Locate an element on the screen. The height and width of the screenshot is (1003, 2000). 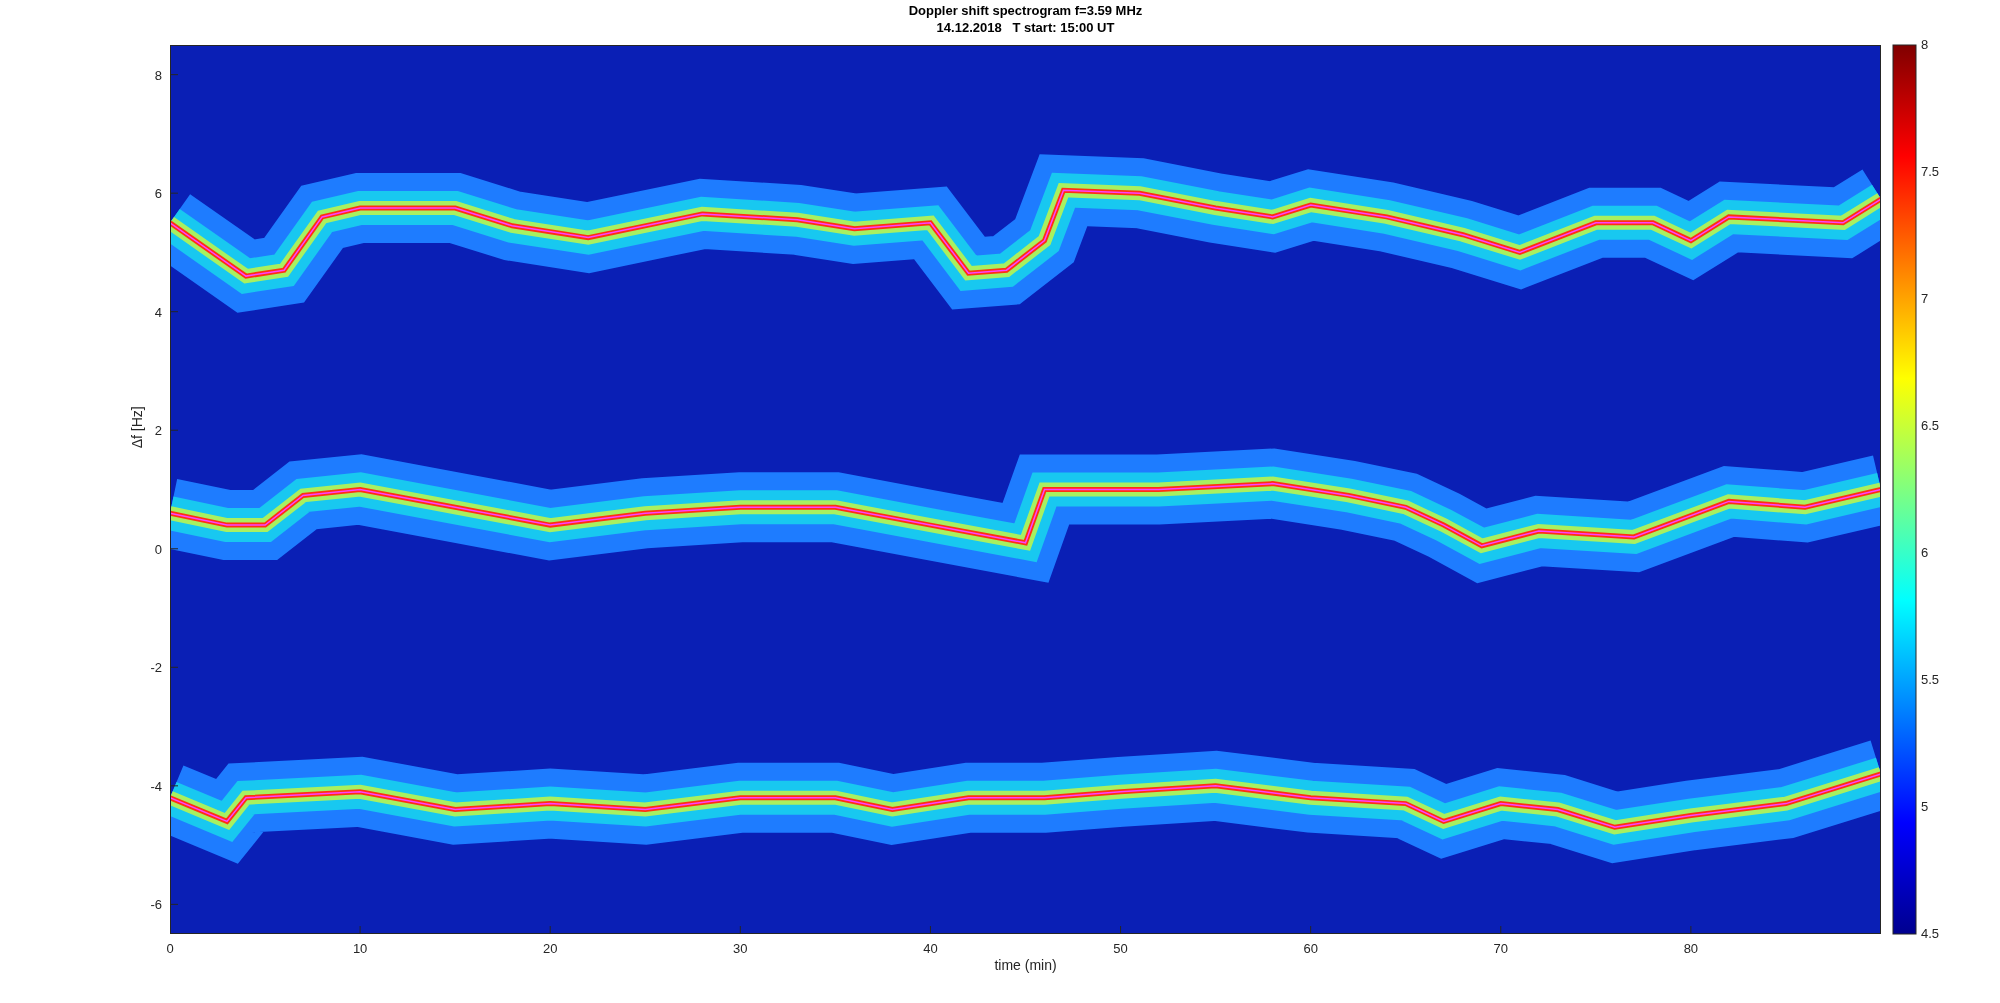
x-tick-label: 50 is located at coordinates (1120, 948).